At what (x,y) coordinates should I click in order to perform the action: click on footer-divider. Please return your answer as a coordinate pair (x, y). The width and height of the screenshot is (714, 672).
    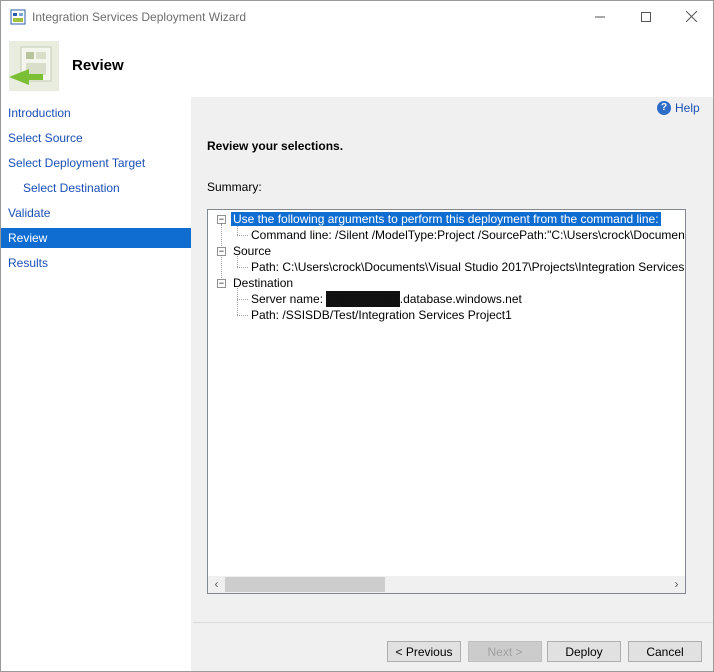
    Looking at the image, I should click on (453, 622).